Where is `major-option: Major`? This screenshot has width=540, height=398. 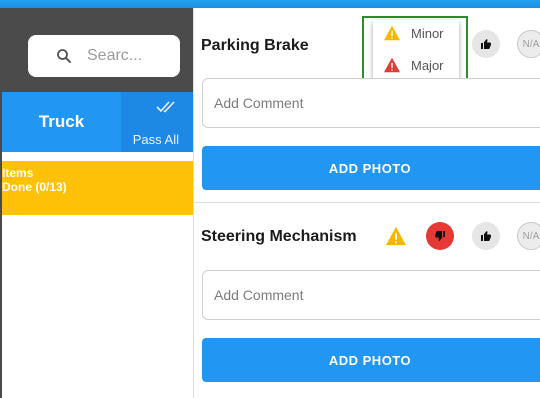 major-option: Major is located at coordinates (416, 65).